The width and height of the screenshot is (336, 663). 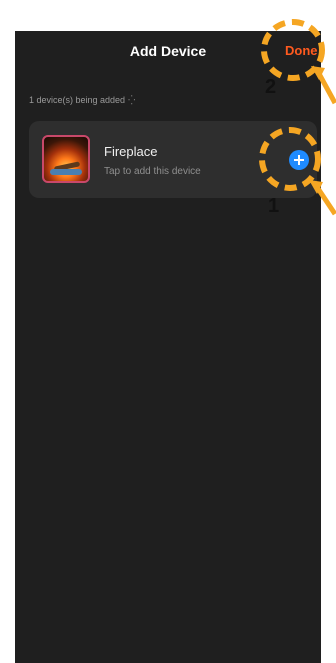 What do you see at coordinates (152, 171) in the screenshot?
I see `device-subtitle: Tap to add this device` at bounding box center [152, 171].